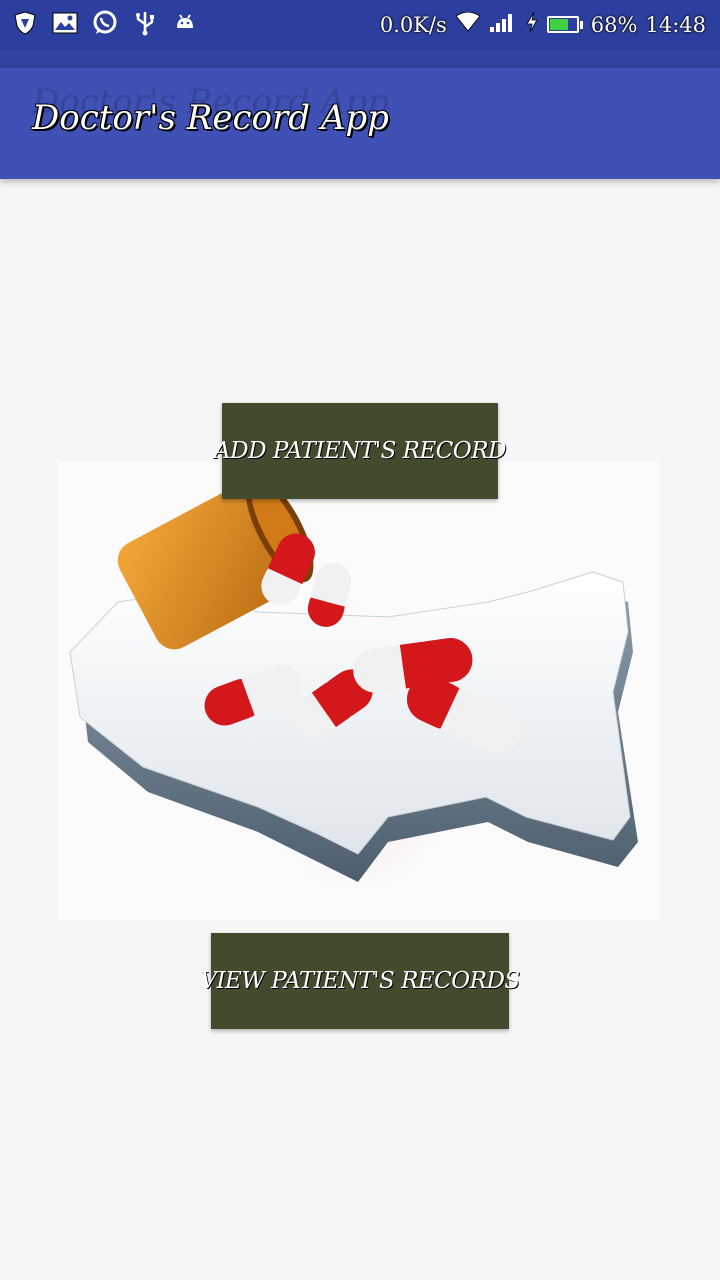 The width and height of the screenshot is (720, 1280). Describe the element at coordinates (65, 23) in the screenshot. I see `gallery-icon` at that location.